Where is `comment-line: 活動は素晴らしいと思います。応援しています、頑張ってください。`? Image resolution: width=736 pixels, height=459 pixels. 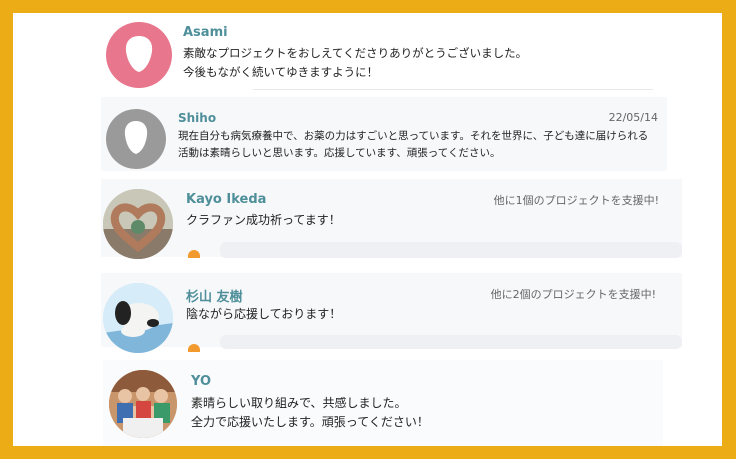
comment-line: 活動は素晴らしいと思います。応援しています、頑張ってください。 is located at coordinates (339, 153).